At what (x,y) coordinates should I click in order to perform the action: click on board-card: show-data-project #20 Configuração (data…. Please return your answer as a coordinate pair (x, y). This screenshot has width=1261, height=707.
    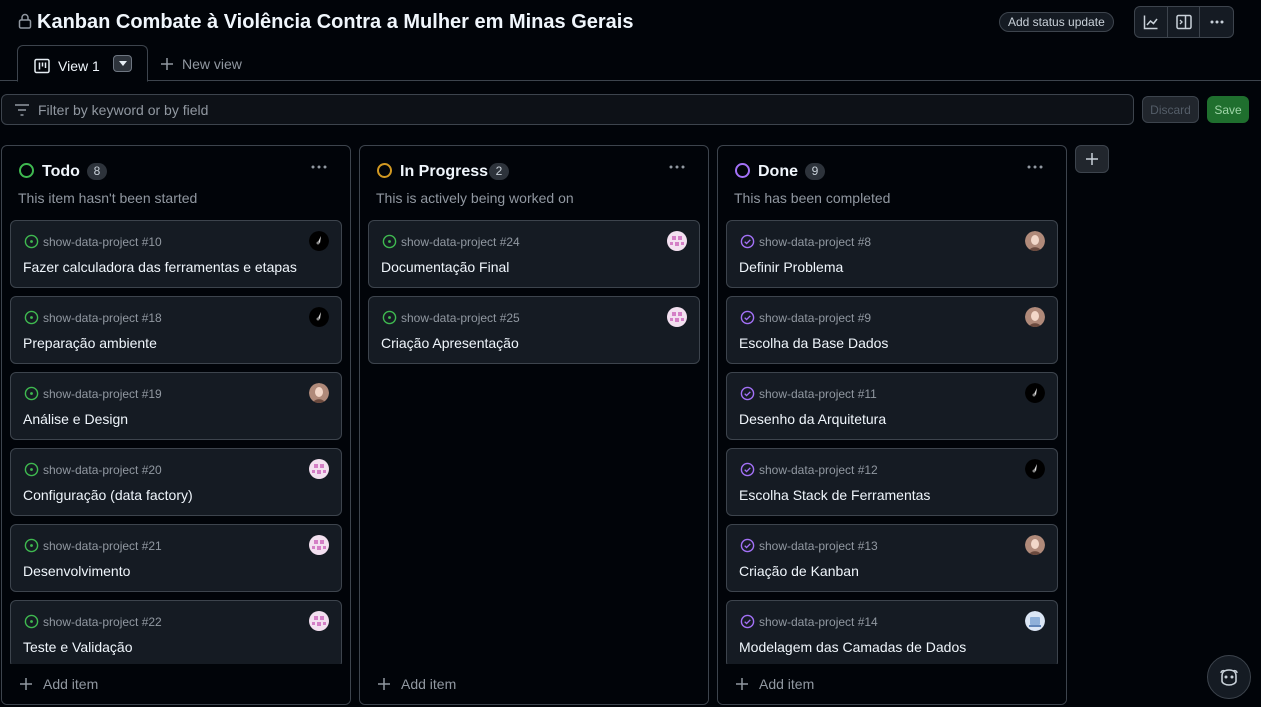
    Looking at the image, I should click on (176, 482).